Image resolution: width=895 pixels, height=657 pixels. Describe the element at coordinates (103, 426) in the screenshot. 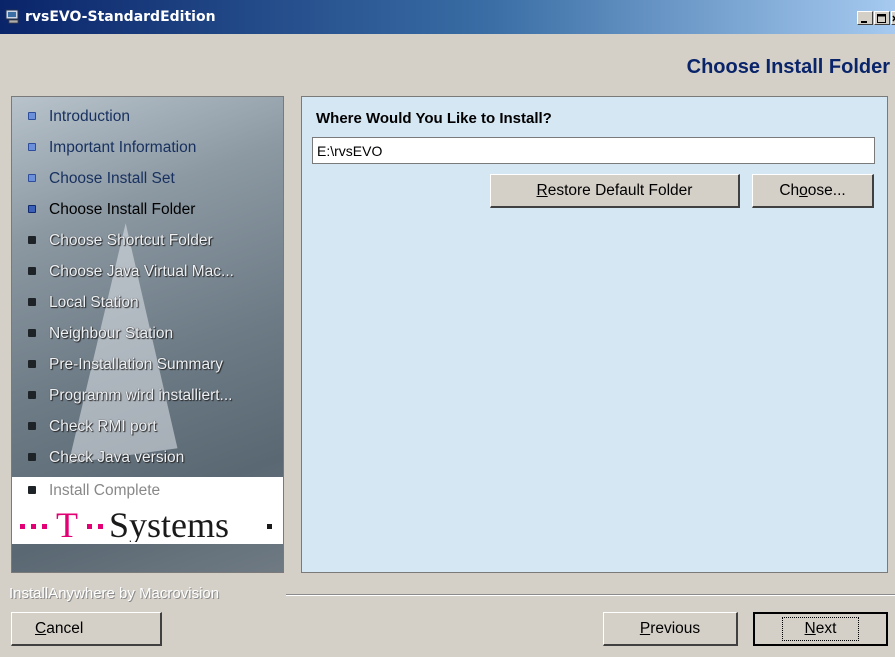

I see `step-label: Check RMI port` at that location.